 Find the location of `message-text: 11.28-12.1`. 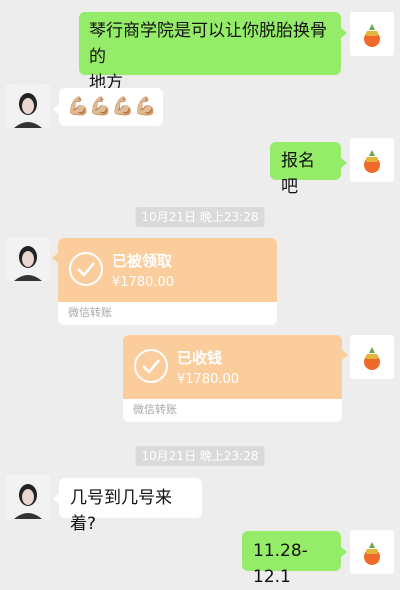

message-text: 11.28-12.1 is located at coordinates (280, 564).